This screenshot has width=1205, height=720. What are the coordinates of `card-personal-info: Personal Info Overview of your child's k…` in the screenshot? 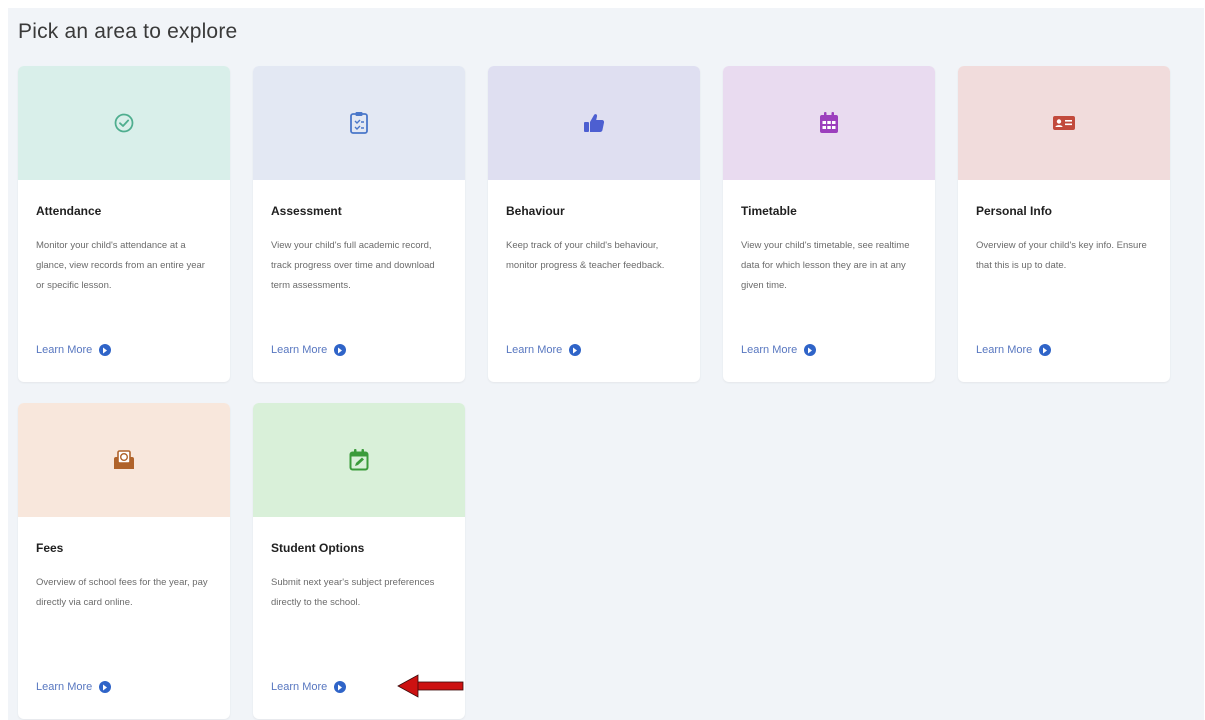 It's located at (1064, 224).